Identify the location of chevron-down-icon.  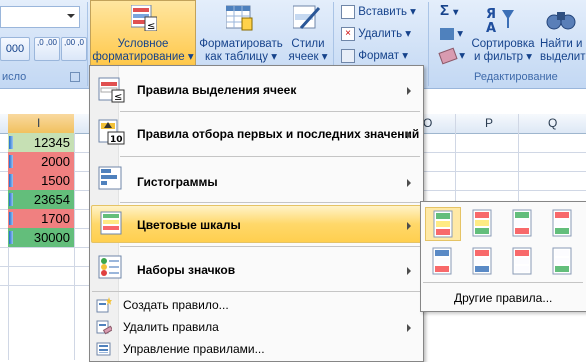
(71, 16).